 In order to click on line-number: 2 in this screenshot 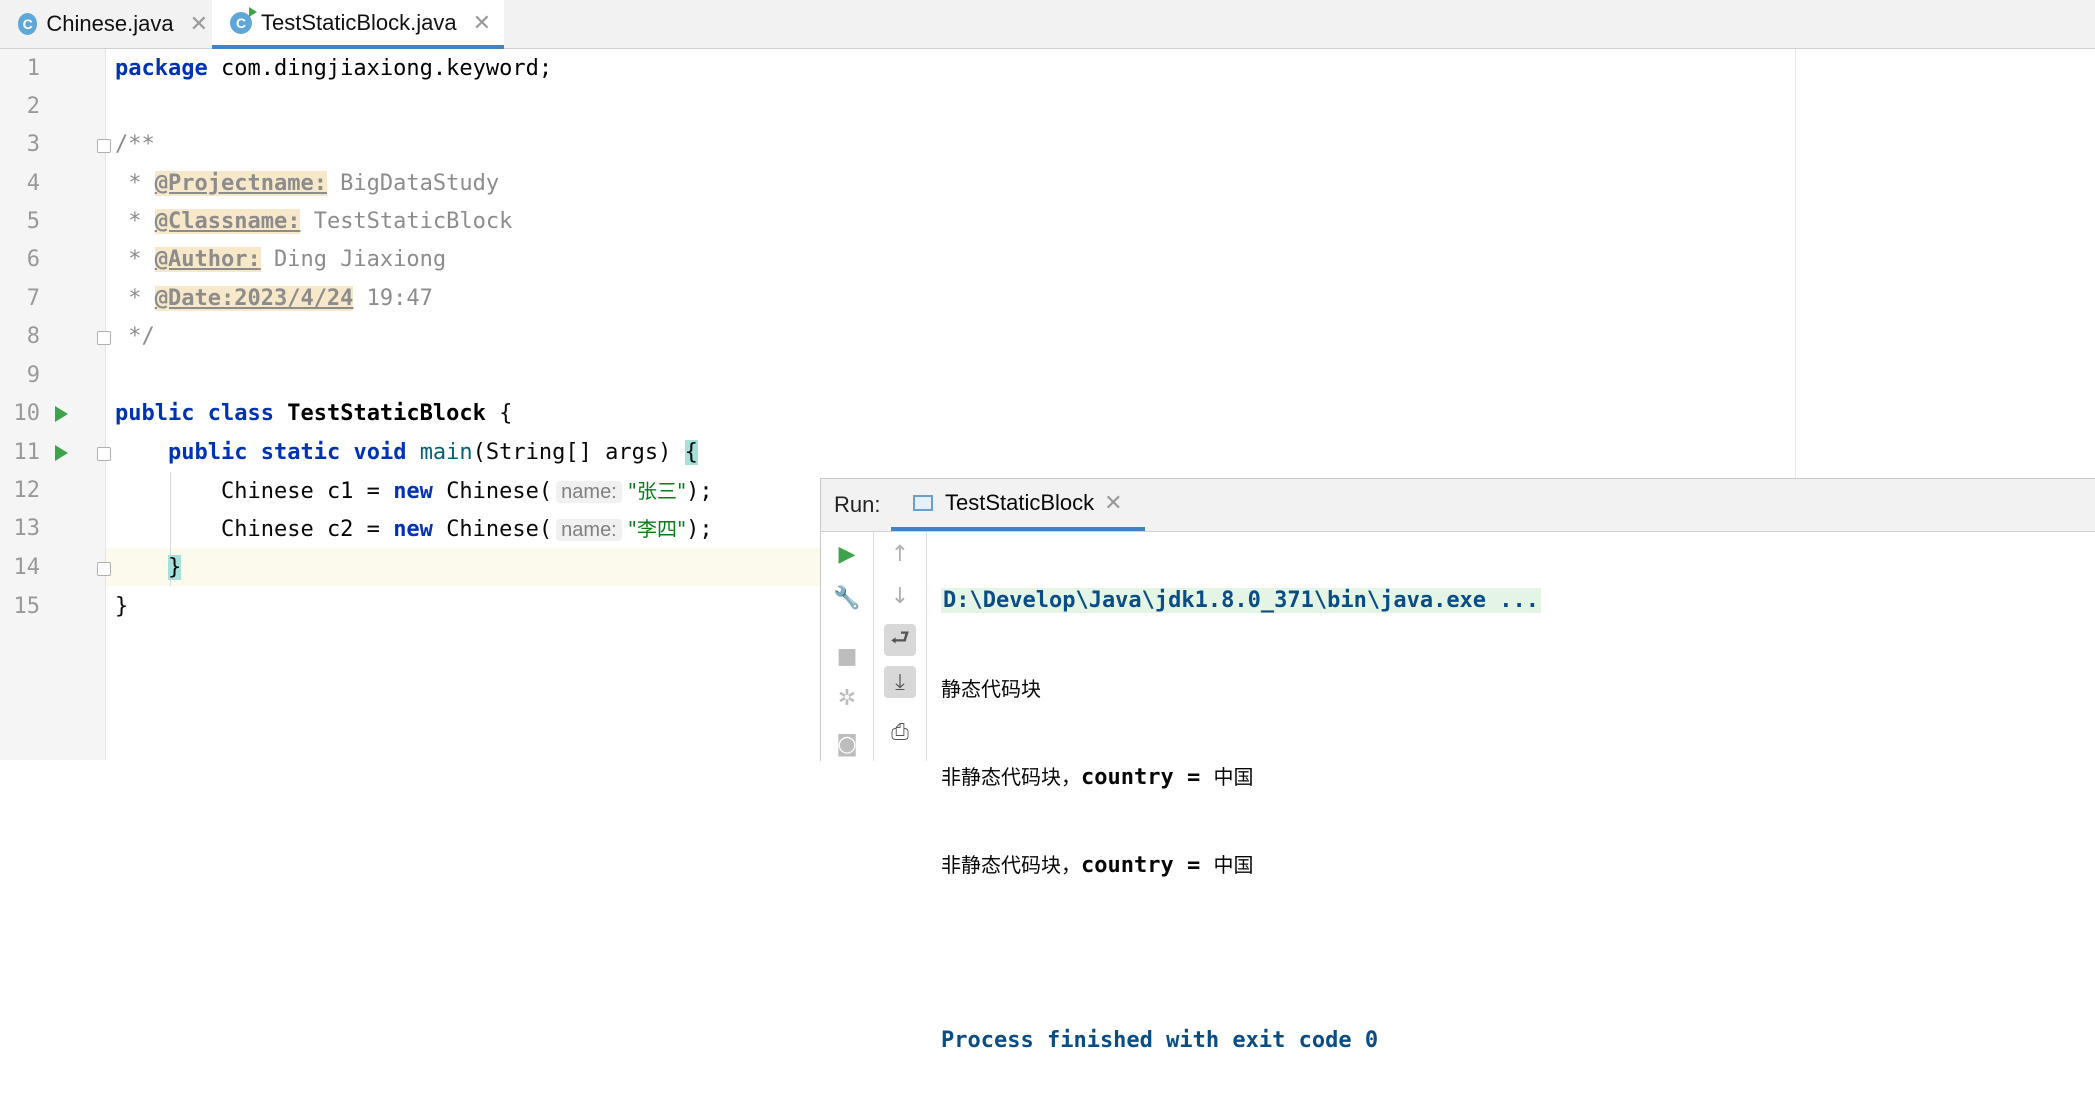, I will do `click(33, 106)`.